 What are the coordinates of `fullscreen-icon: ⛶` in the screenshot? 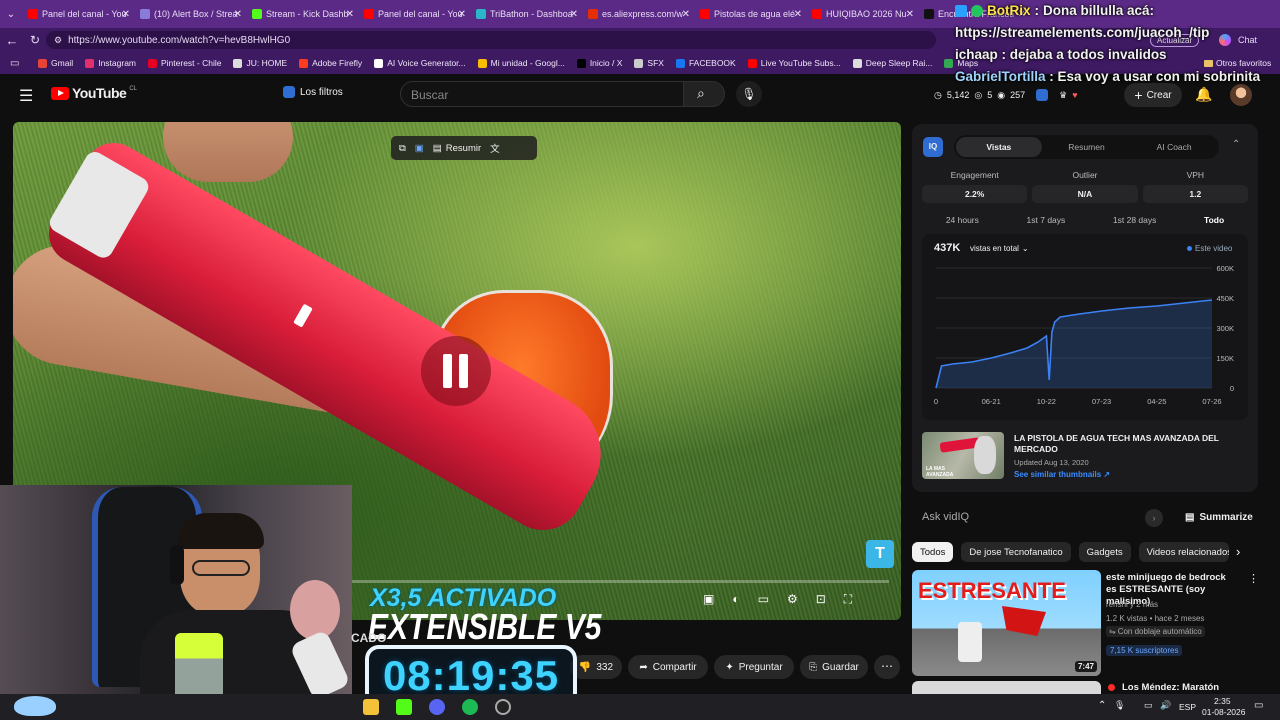 It's located at (848, 599).